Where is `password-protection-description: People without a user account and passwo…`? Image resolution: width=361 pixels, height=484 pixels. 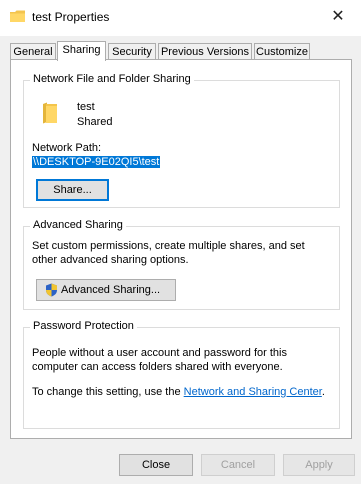
password-protection-description: People without a user account and passwo… is located at coordinates (159, 360).